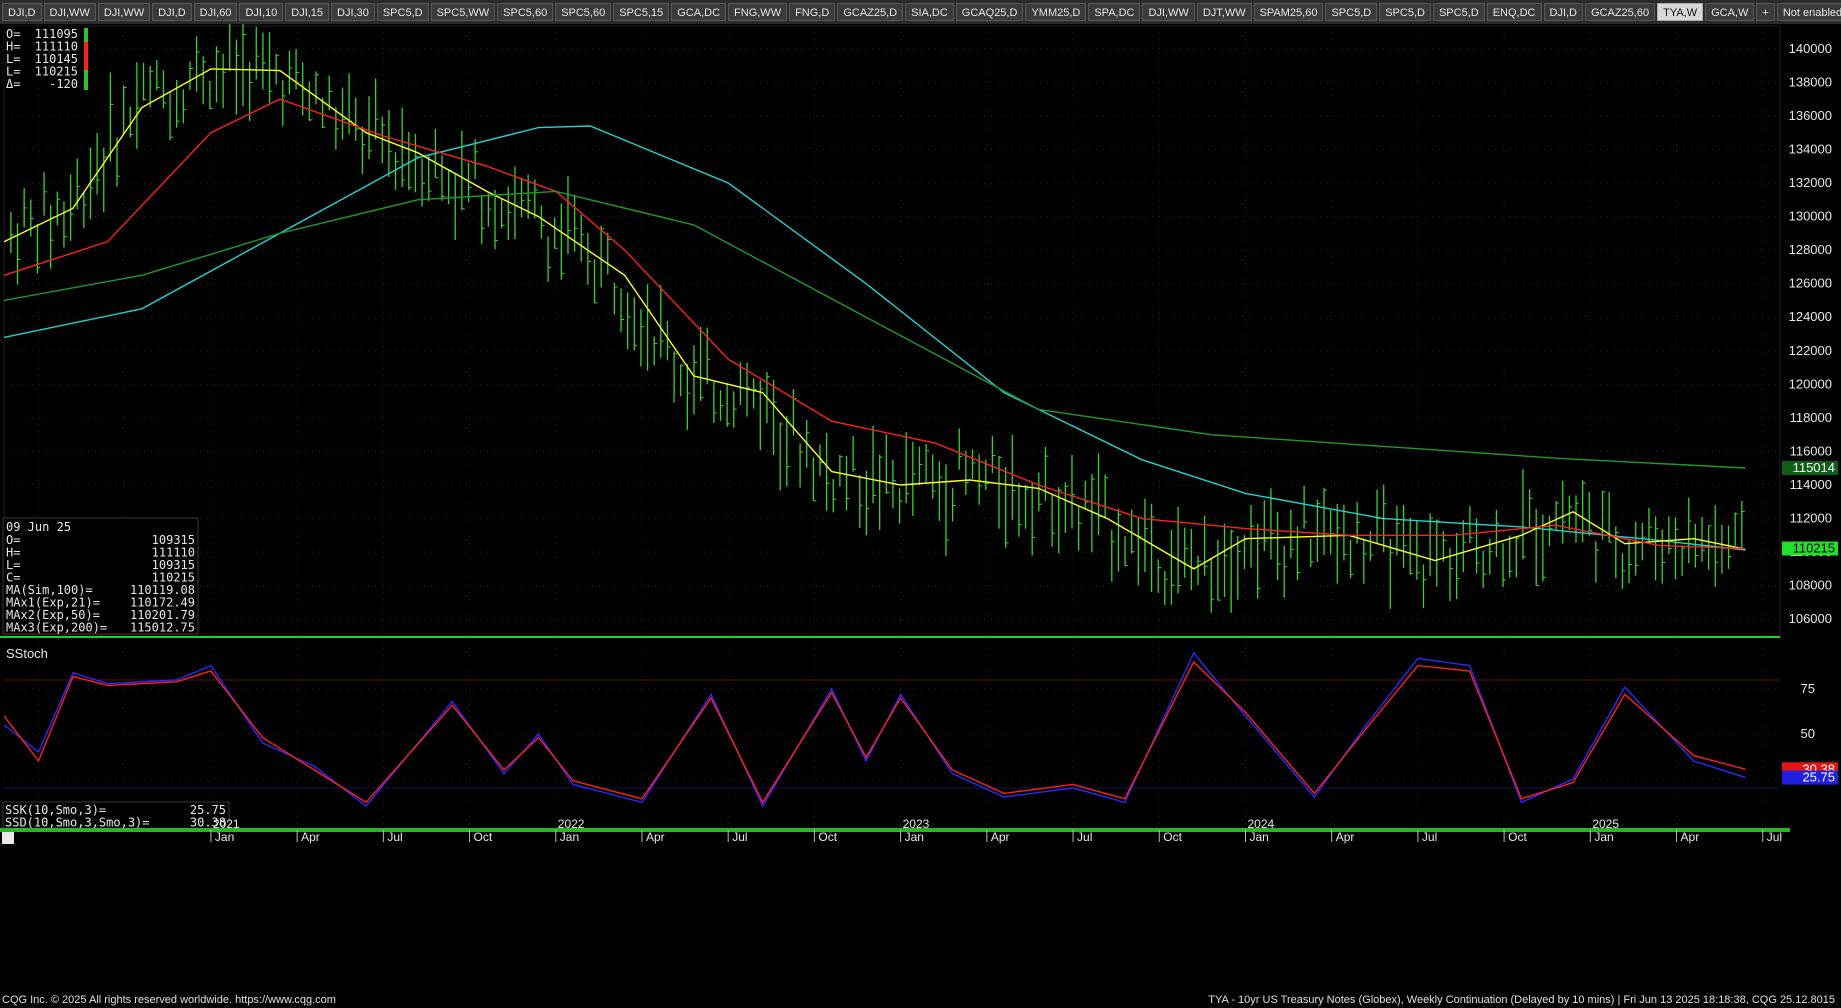 This screenshot has width=1841, height=1008. I want to click on ohlc-legend-key: Δ=, so click(13, 84).